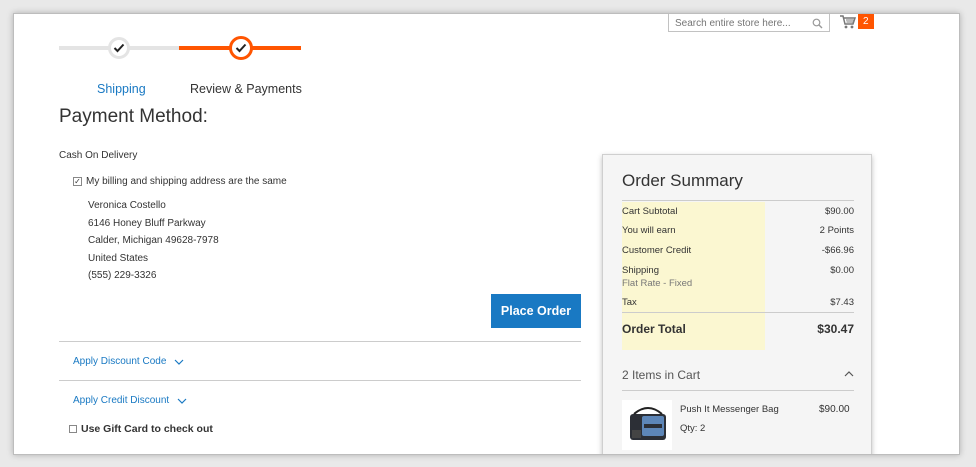 The image size is (976, 467). What do you see at coordinates (73, 429) in the screenshot?
I see `gift-card-checkbox` at bounding box center [73, 429].